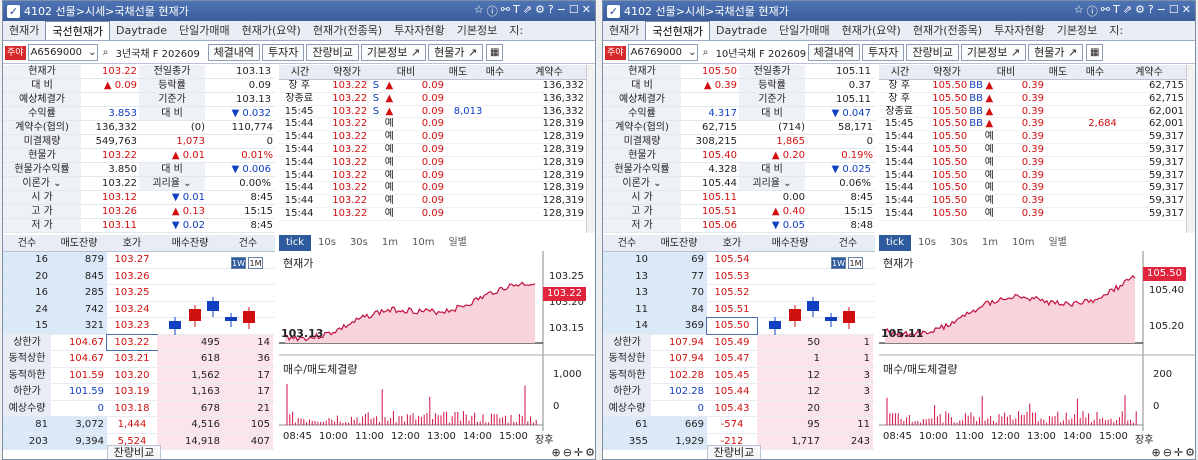  Describe the element at coordinates (739, 375) in the screenshot. I see `bid-row: 동적하한 102.28 105.45 12 3` at that location.